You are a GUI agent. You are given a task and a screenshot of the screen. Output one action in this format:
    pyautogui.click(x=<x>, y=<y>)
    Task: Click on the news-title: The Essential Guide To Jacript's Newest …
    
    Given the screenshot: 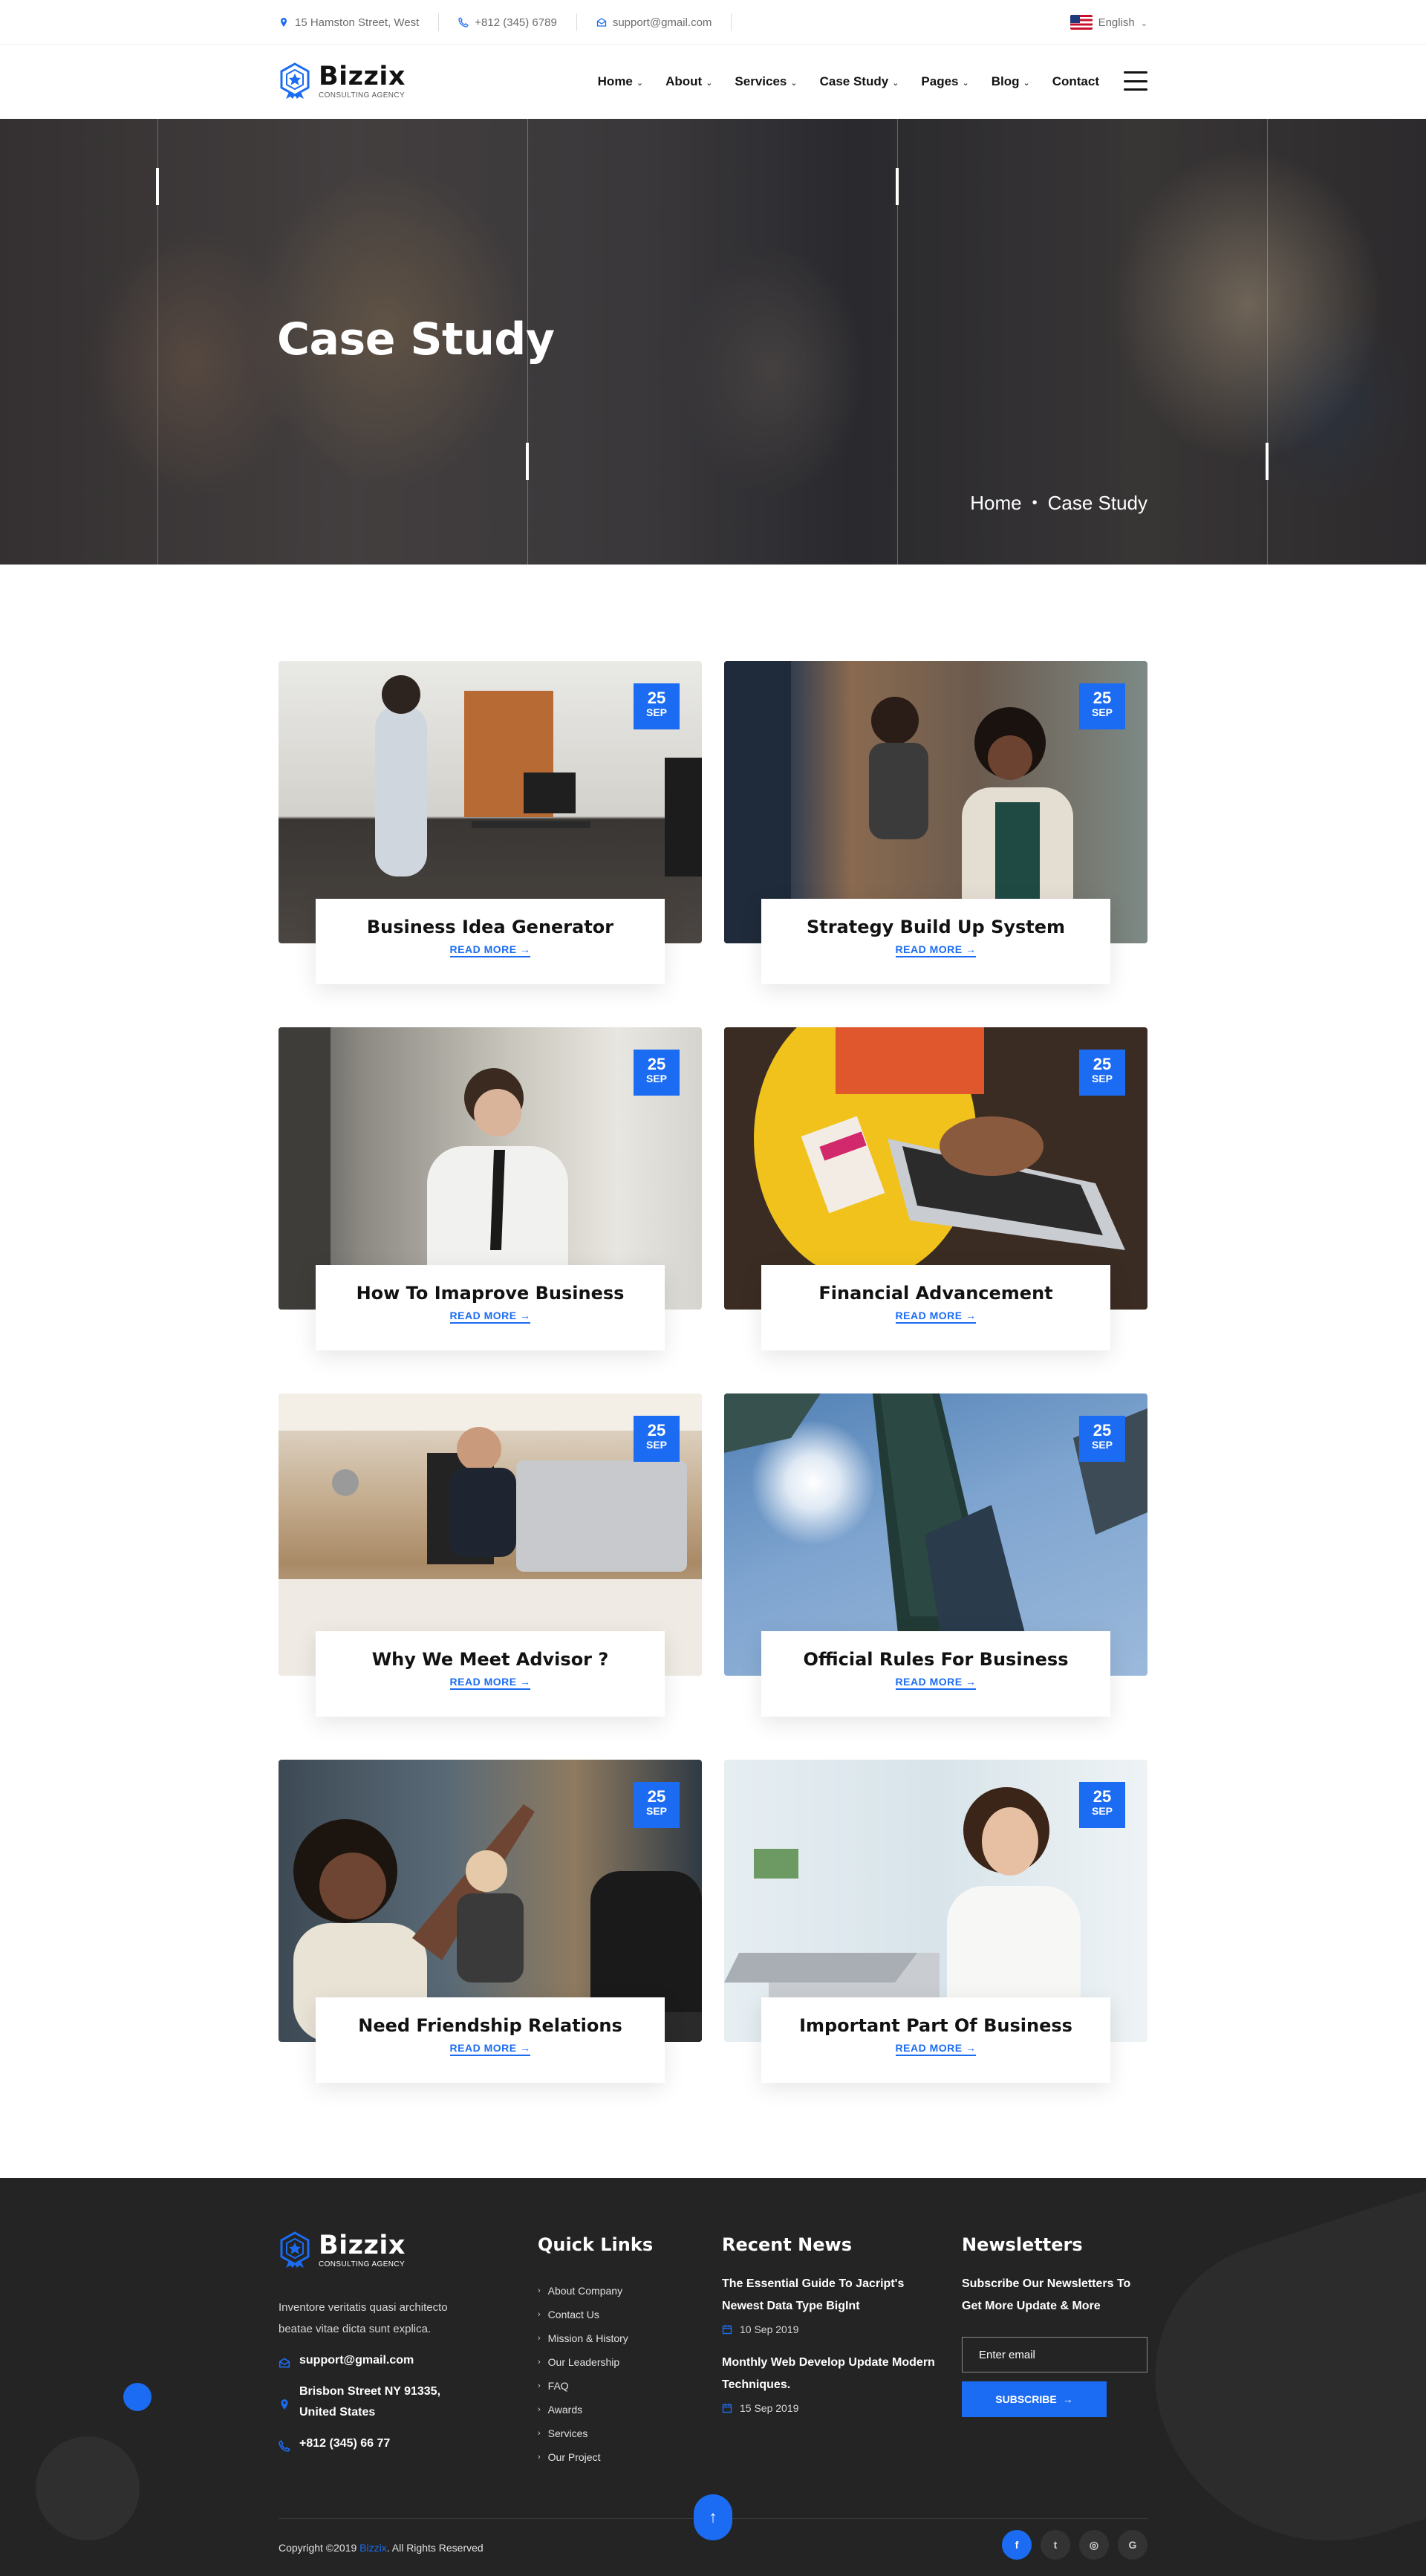 What is the action you would take?
    pyautogui.click(x=829, y=2295)
    